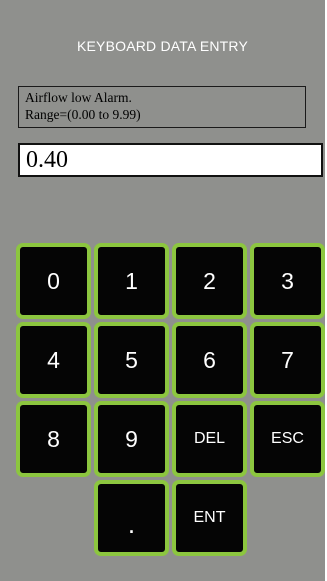 This screenshot has height=581, width=327. I want to click on key-8: 8, so click(53, 439).